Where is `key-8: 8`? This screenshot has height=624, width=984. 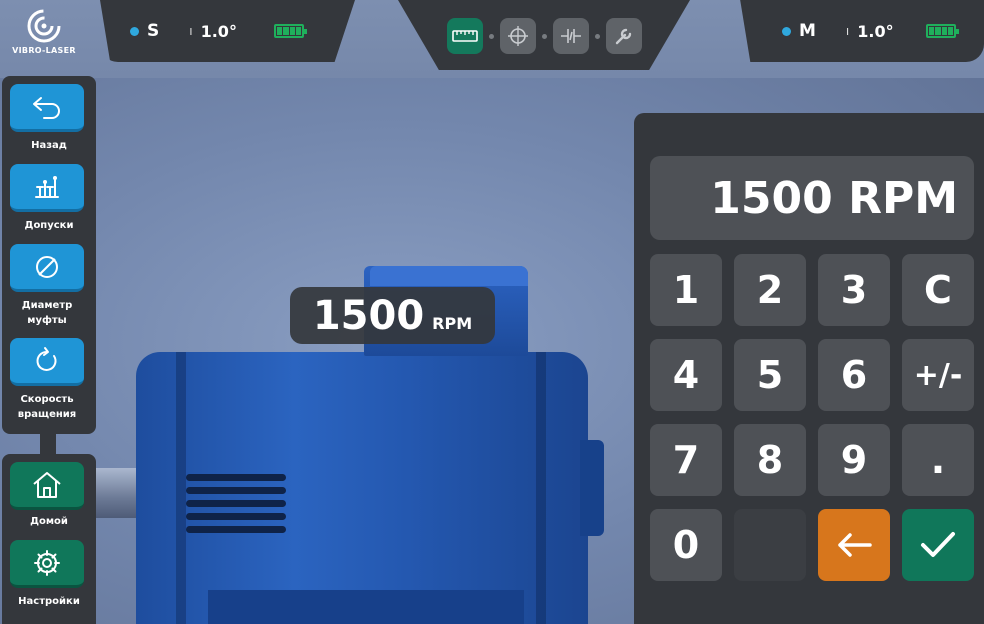 key-8: 8 is located at coordinates (770, 460).